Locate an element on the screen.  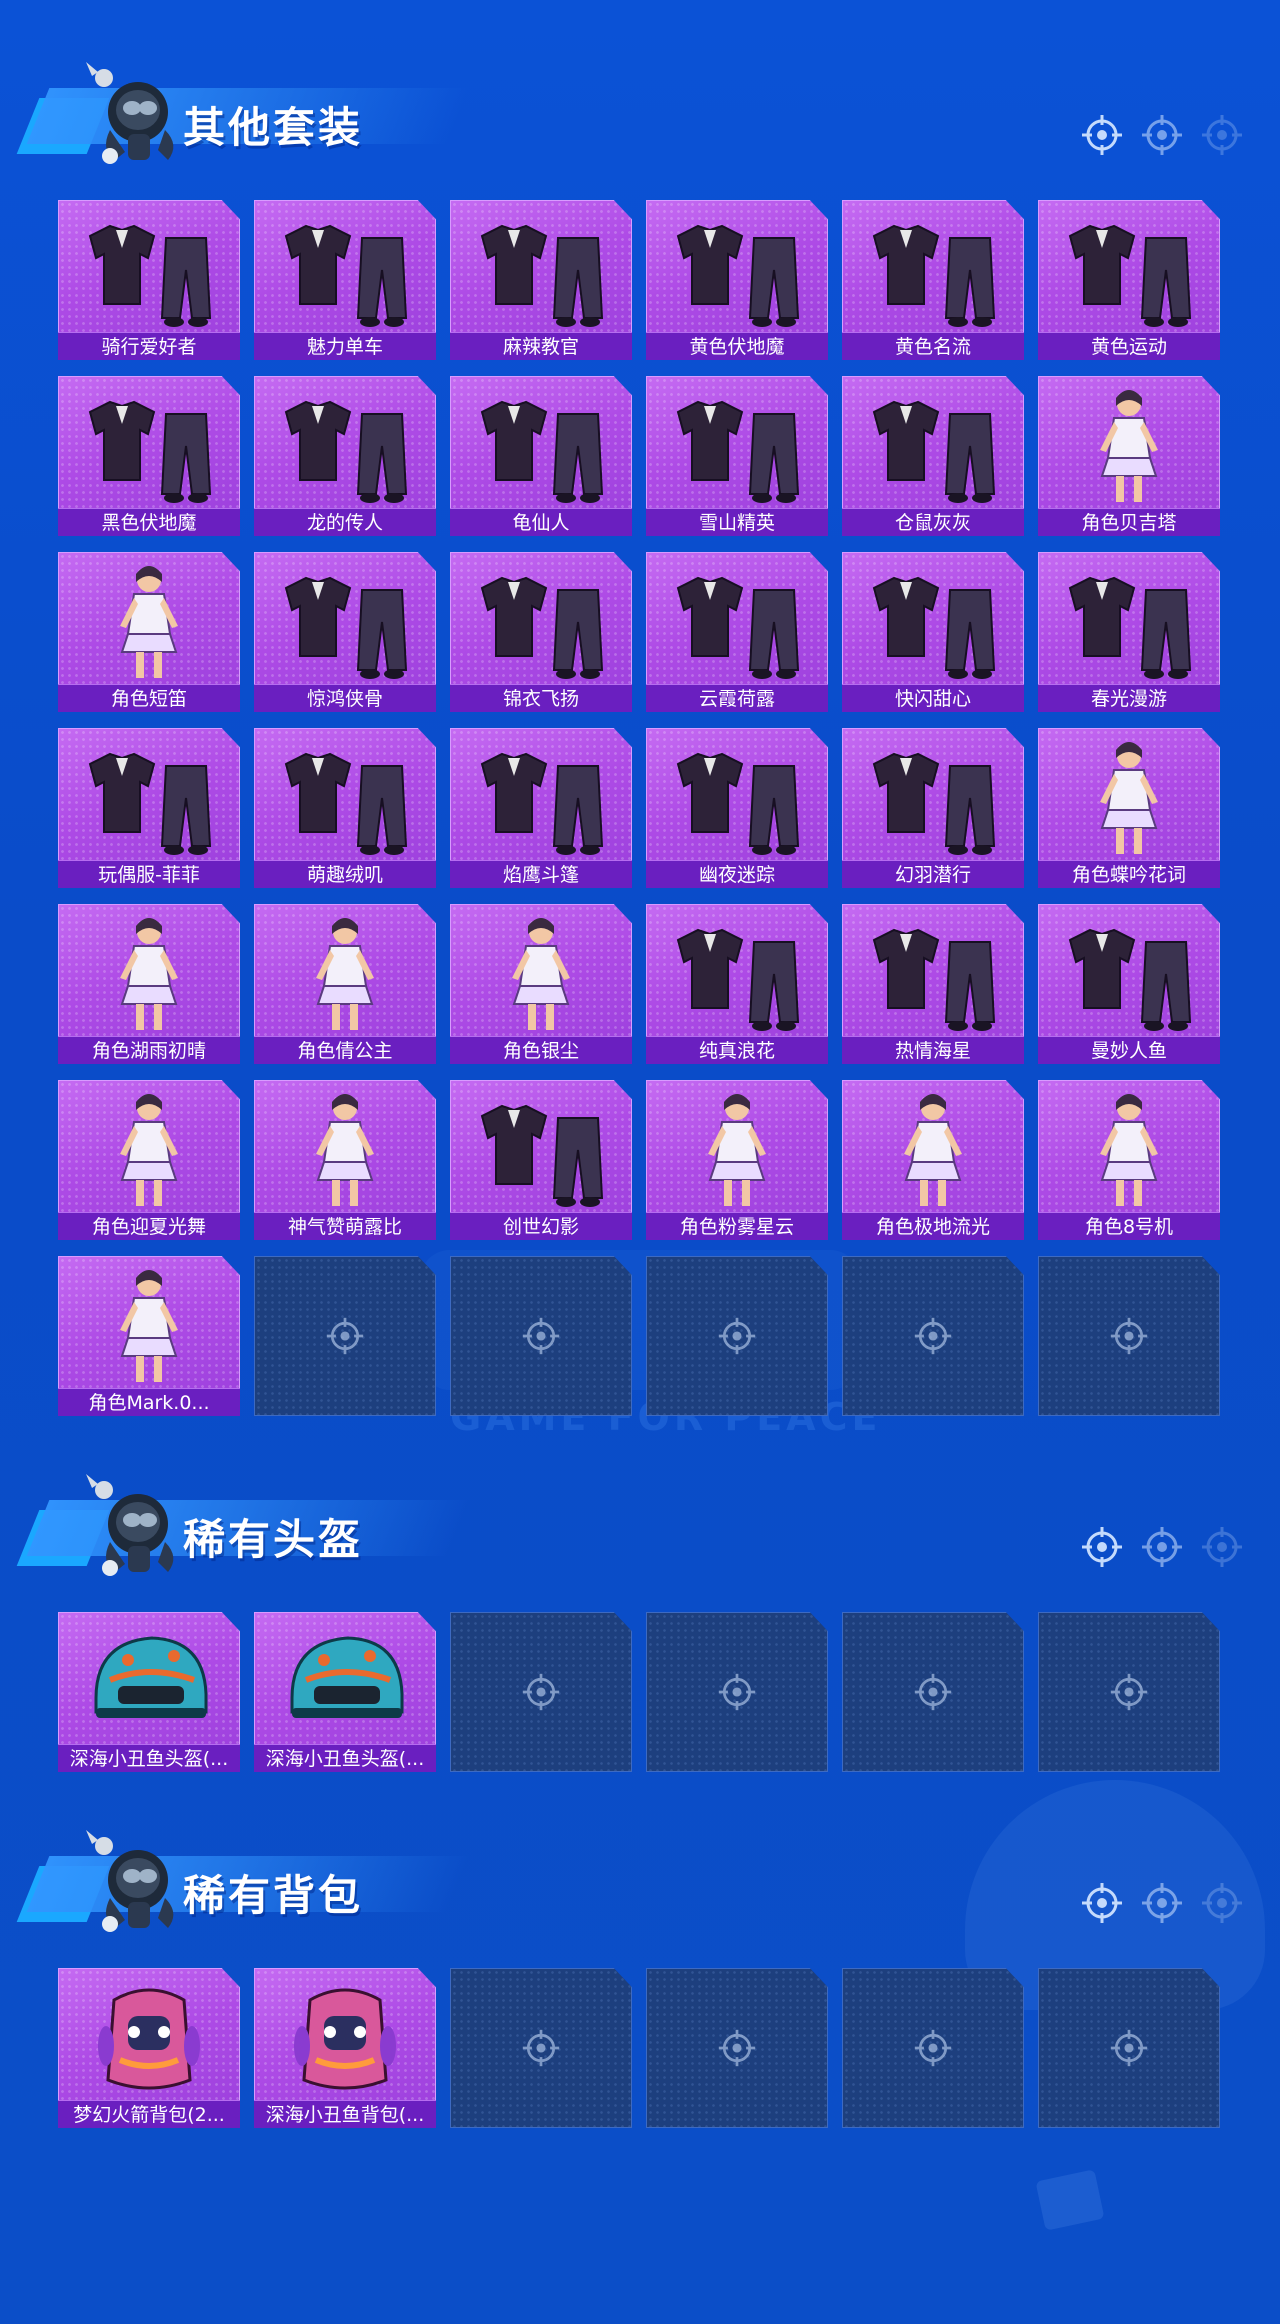
item-label: 黄色运动 is located at coordinates (1129, 346).